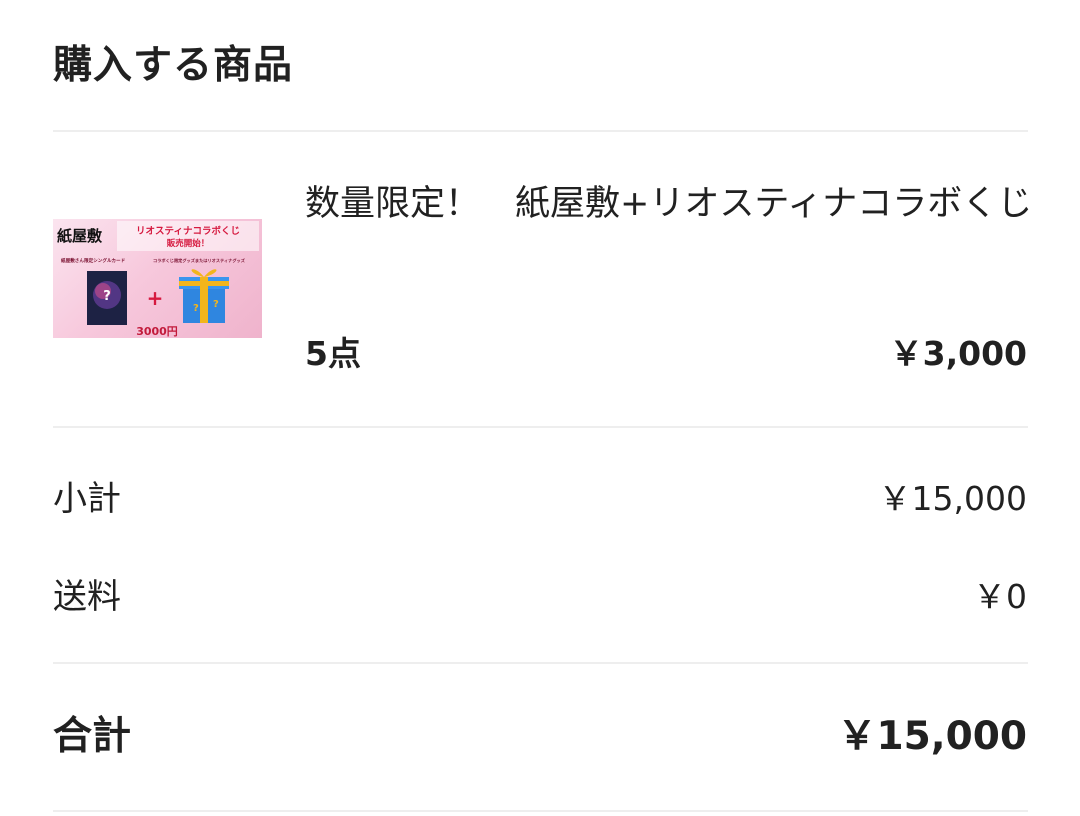  What do you see at coordinates (1000, 596) in the screenshot?
I see `shipping-value: ￥0` at bounding box center [1000, 596].